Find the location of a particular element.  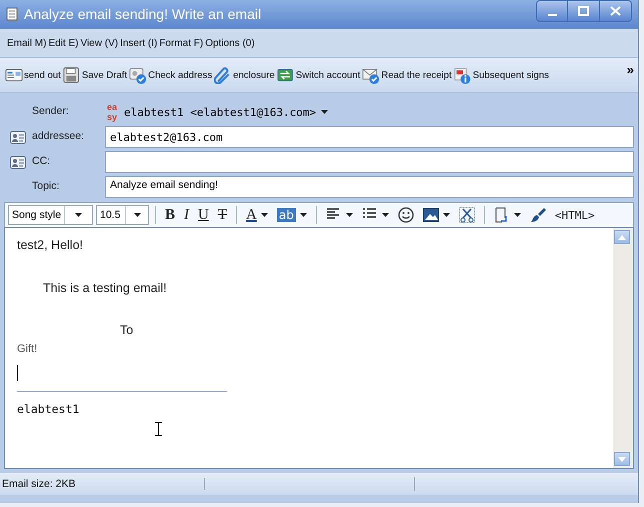

font-color-button: A is located at coordinates (257, 215).